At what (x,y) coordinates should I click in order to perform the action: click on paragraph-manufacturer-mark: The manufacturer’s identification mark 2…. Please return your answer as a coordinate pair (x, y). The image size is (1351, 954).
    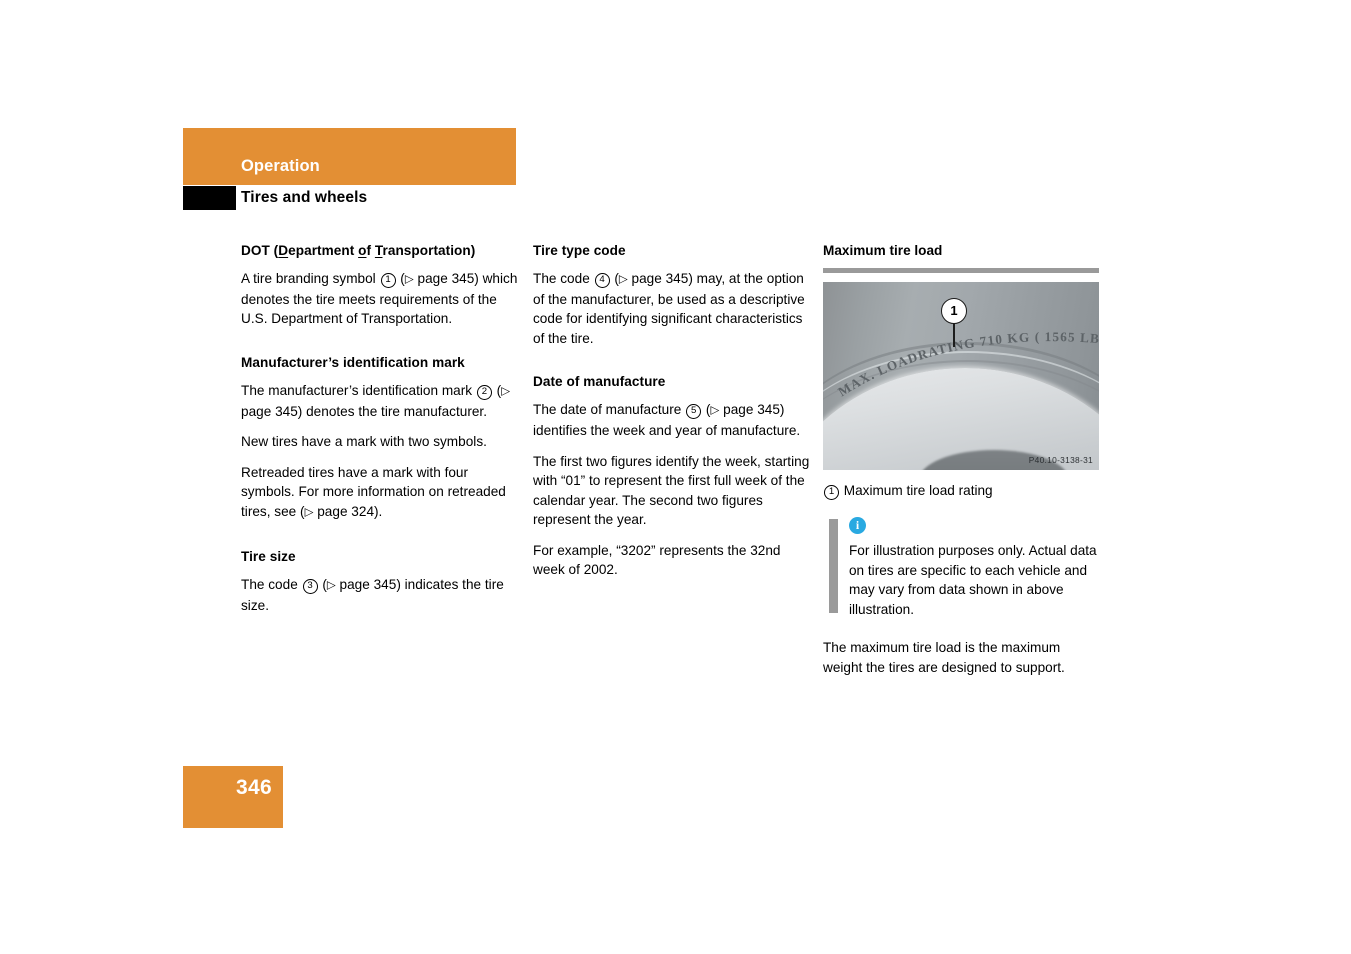
    Looking at the image, I should click on (380, 401).